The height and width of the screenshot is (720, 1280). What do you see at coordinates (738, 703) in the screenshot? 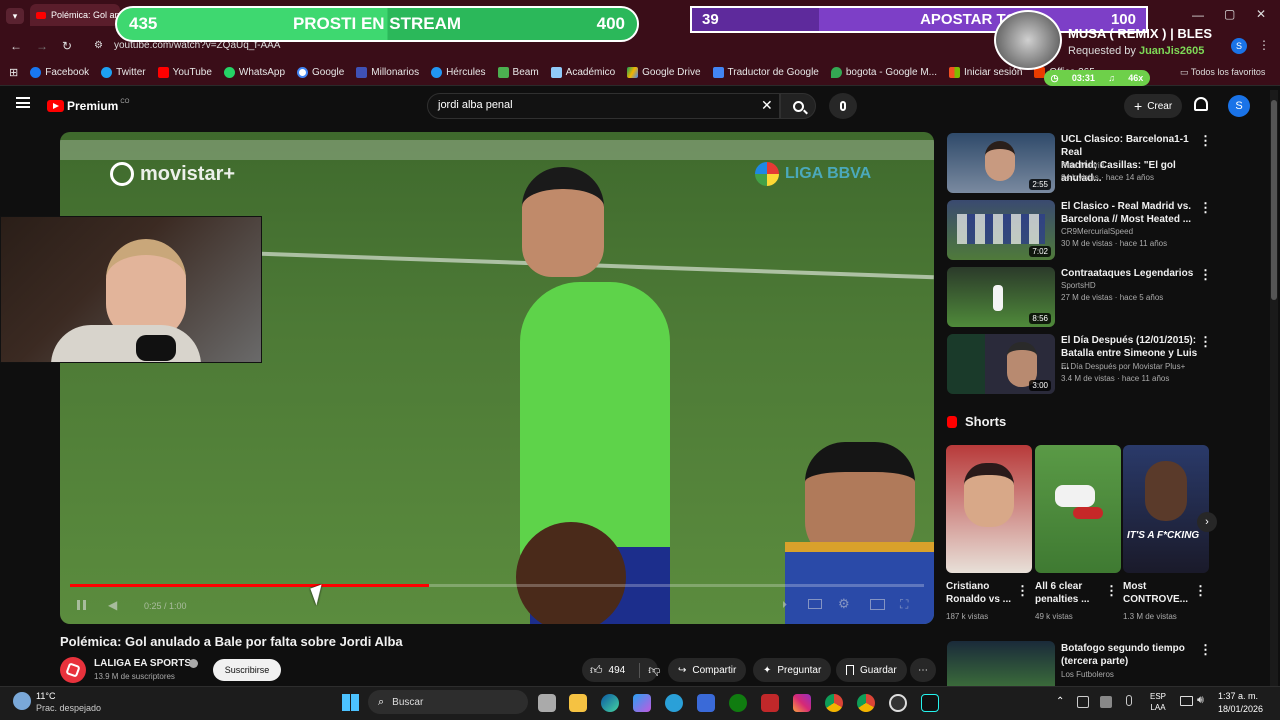
I see `xbox-icon` at bounding box center [738, 703].